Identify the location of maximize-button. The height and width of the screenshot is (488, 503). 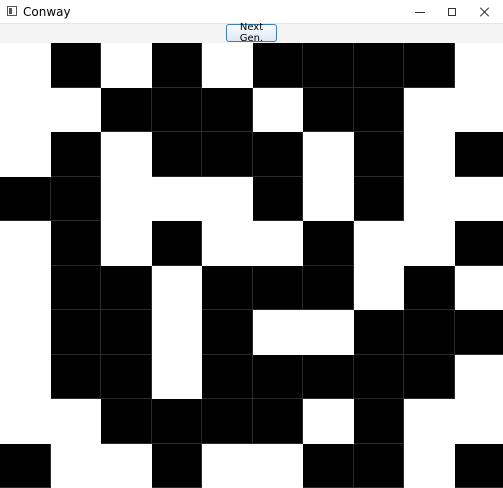
(452, 12).